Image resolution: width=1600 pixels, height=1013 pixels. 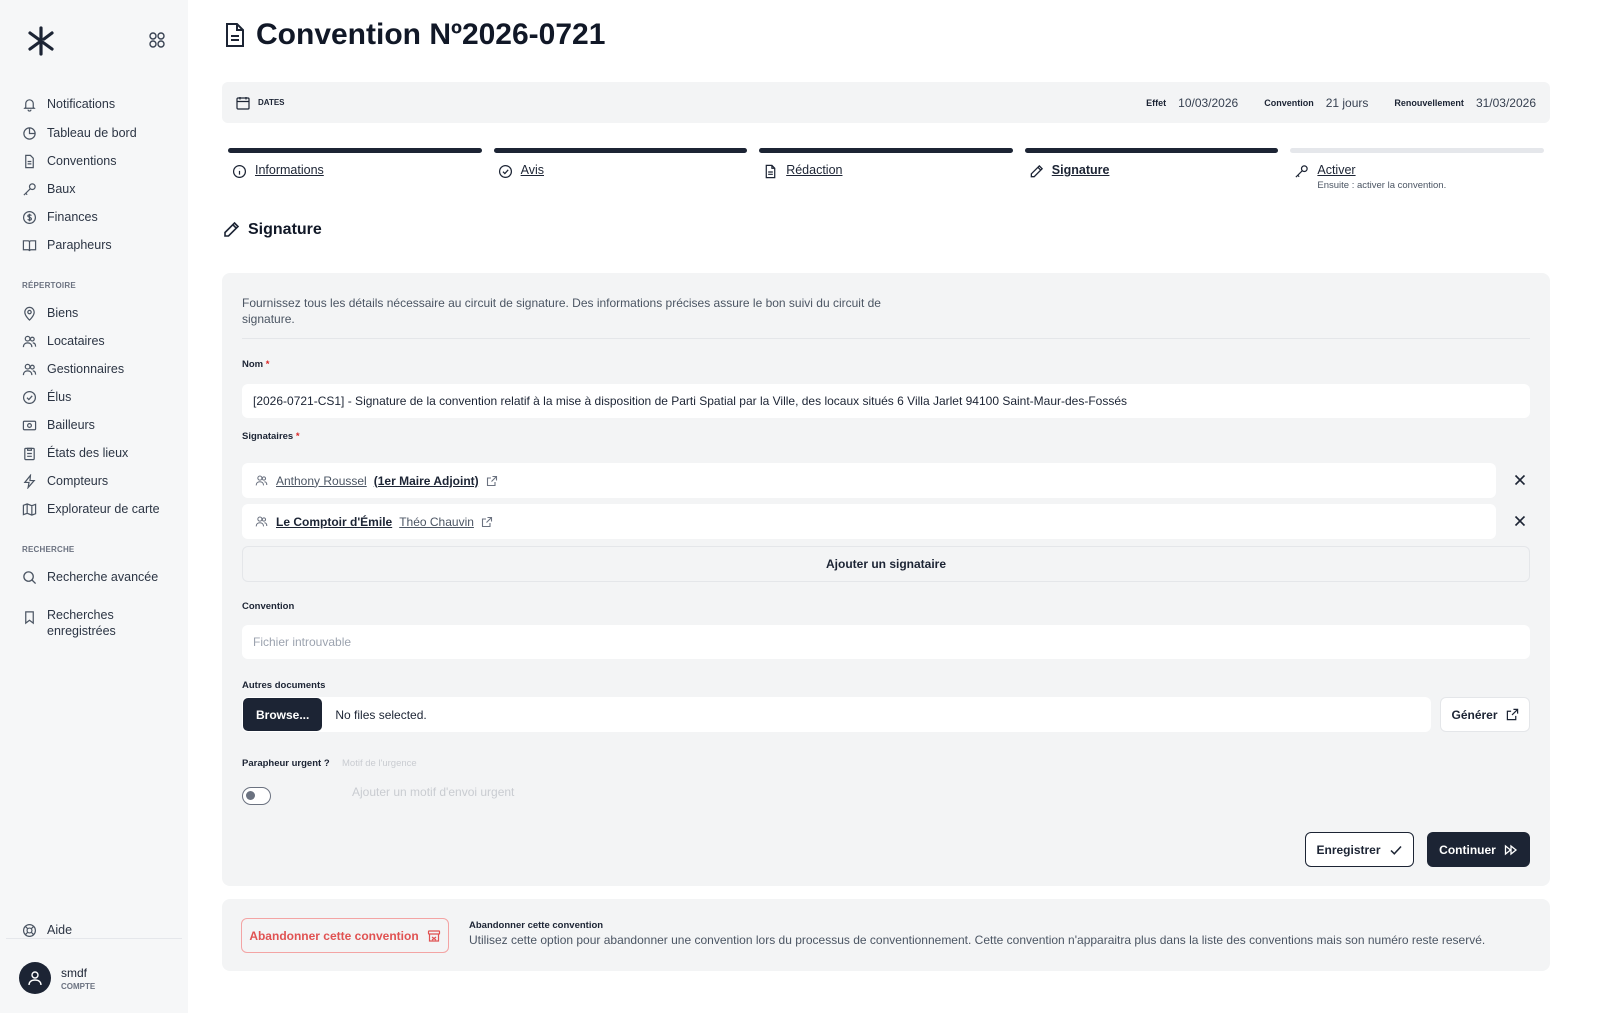 I want to click on nav-label: Notifications, so click(x=81, y=104).